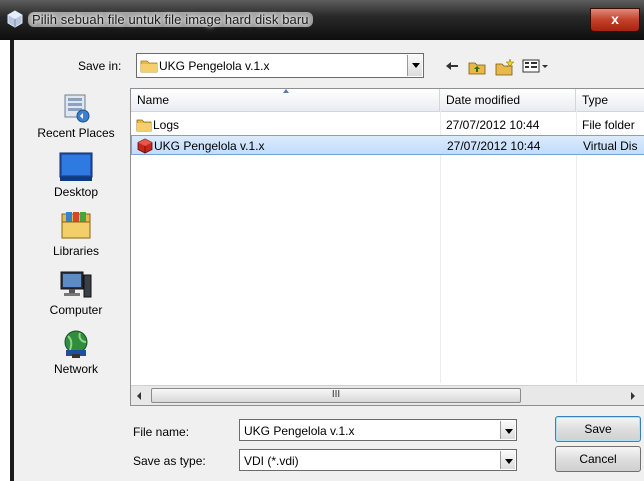  What do you see at coordinates (483, 100) in the screenshot?
I see `column-header-label: Date modified` at bounding box center [483, 100].